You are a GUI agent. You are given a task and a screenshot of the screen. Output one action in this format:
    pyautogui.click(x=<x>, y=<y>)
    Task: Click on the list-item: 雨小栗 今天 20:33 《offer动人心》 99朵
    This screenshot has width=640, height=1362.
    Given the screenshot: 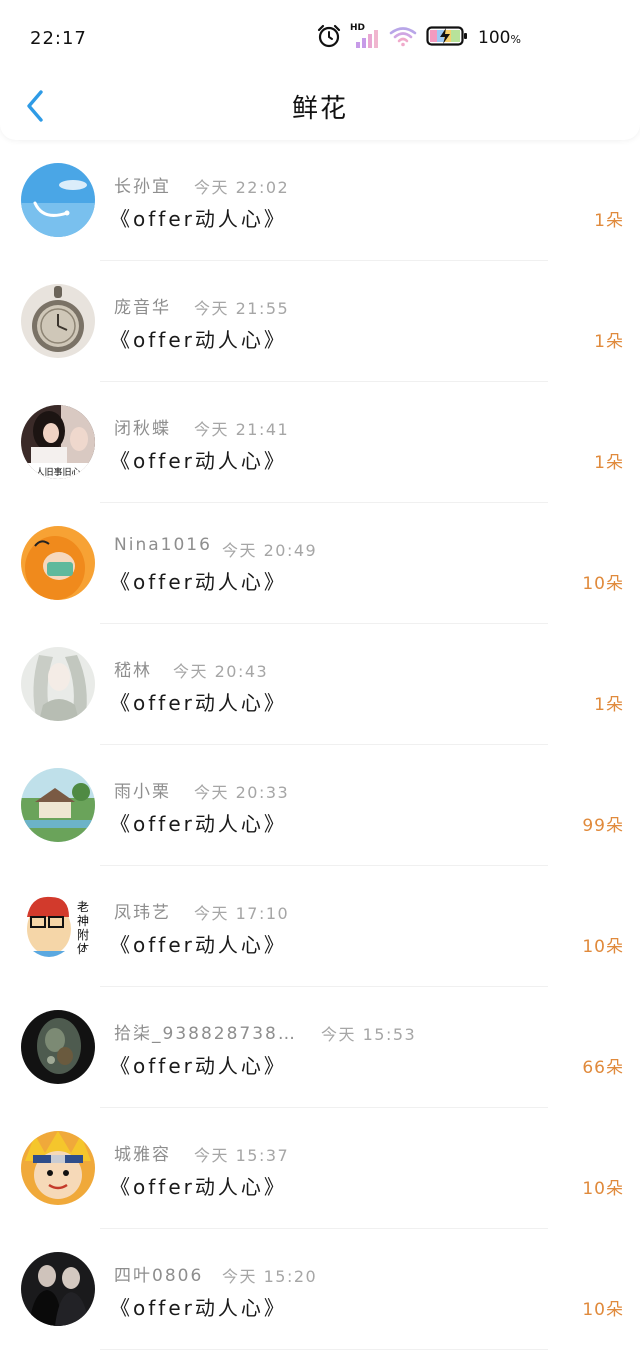 What is the action you would take?
    pyautogui.click(x=320, y=805)
    